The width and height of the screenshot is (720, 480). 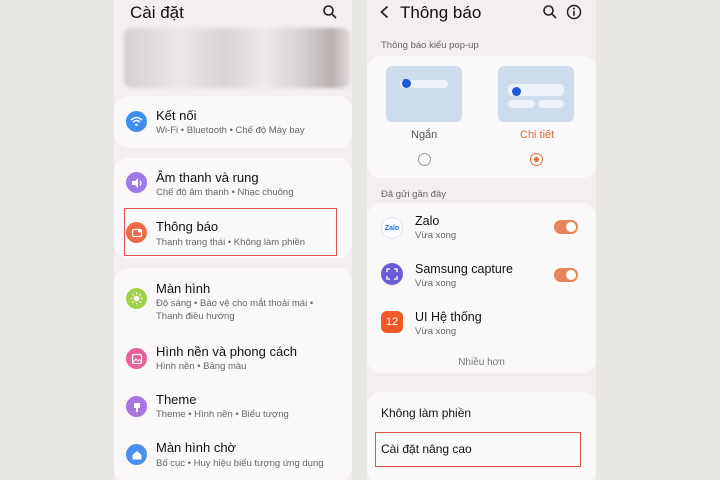 I want to click on wallpaper-icon, so click(x=136, y=358).